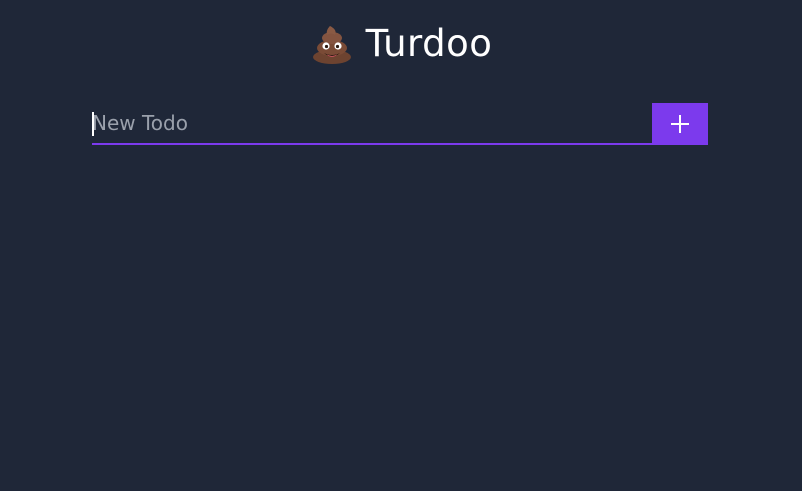 The image size is (802, 491). I want to click on new-todo-form, so click(400, 124).